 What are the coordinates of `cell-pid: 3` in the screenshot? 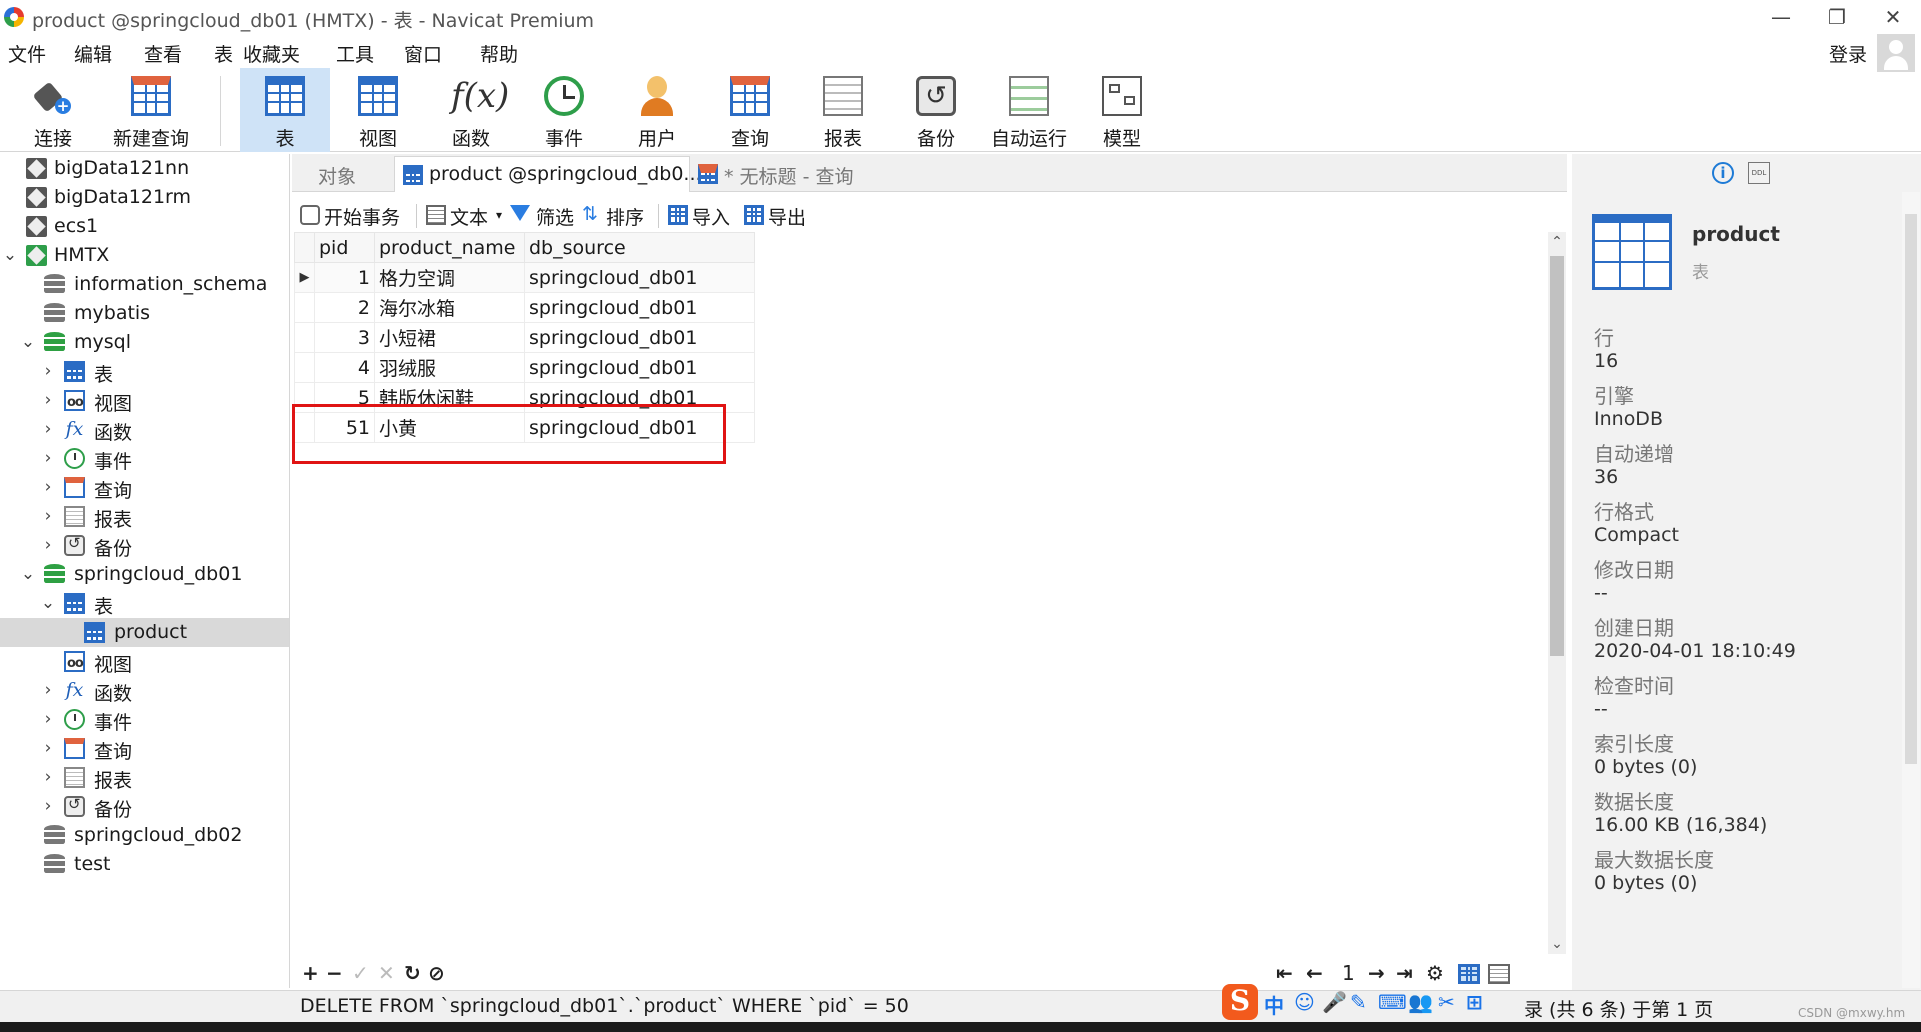 It's located at (344, 337).